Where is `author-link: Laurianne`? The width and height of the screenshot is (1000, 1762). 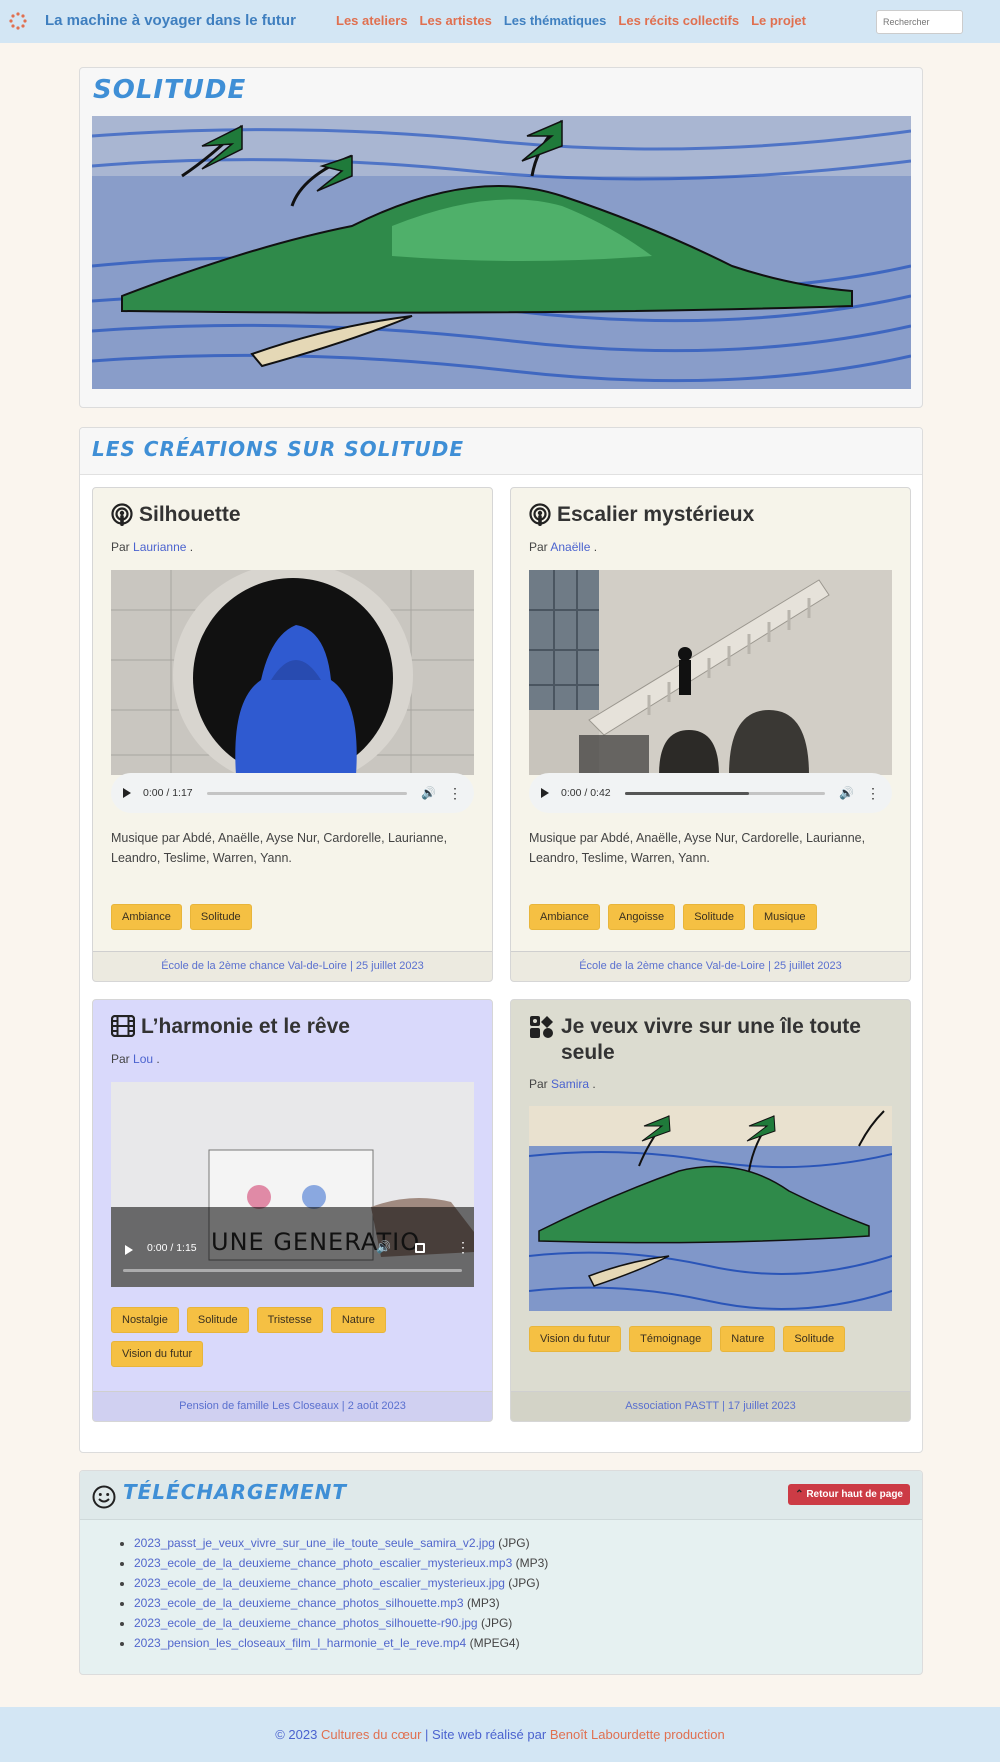
author-link: Laurianne is located at coordinates (159, 547).